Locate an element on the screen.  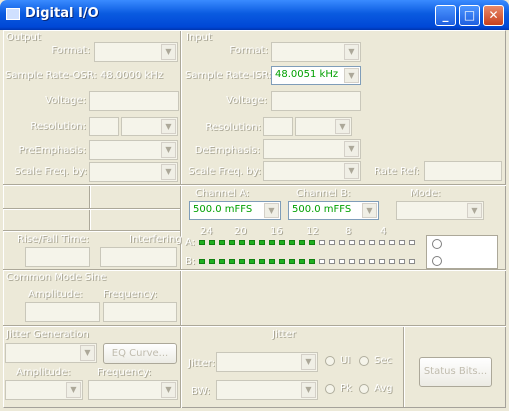
mode-dropdown: ▼ is located at coordinates (440, 210).